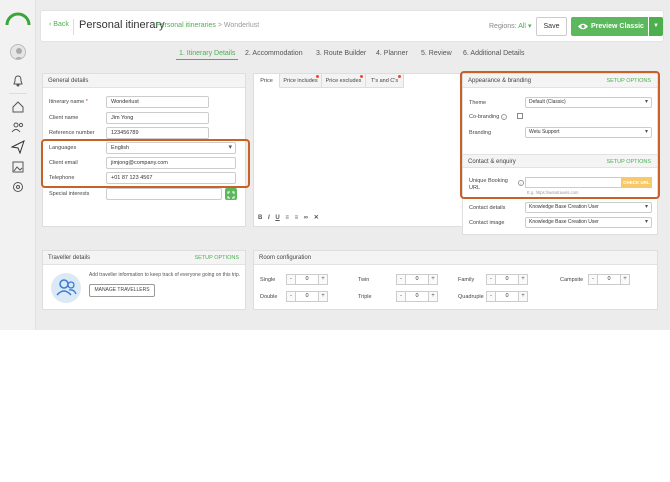  What do you see at coordinates (144, 258) in the screenshot?
I see `traveller-header: Traveller details SETUP OPTIONS` at bounding box center [144, 258].